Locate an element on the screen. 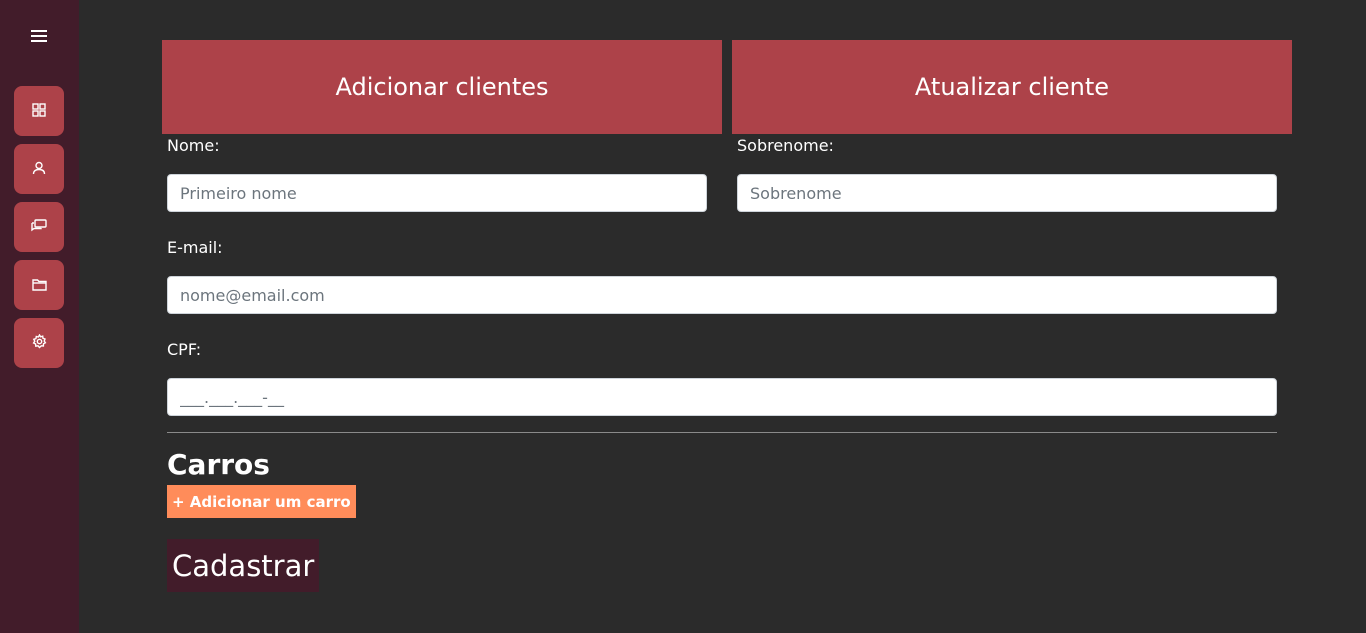 The height and width of the screenshot is (633, 1366). cpf-input is located at coordinates (722, 397).